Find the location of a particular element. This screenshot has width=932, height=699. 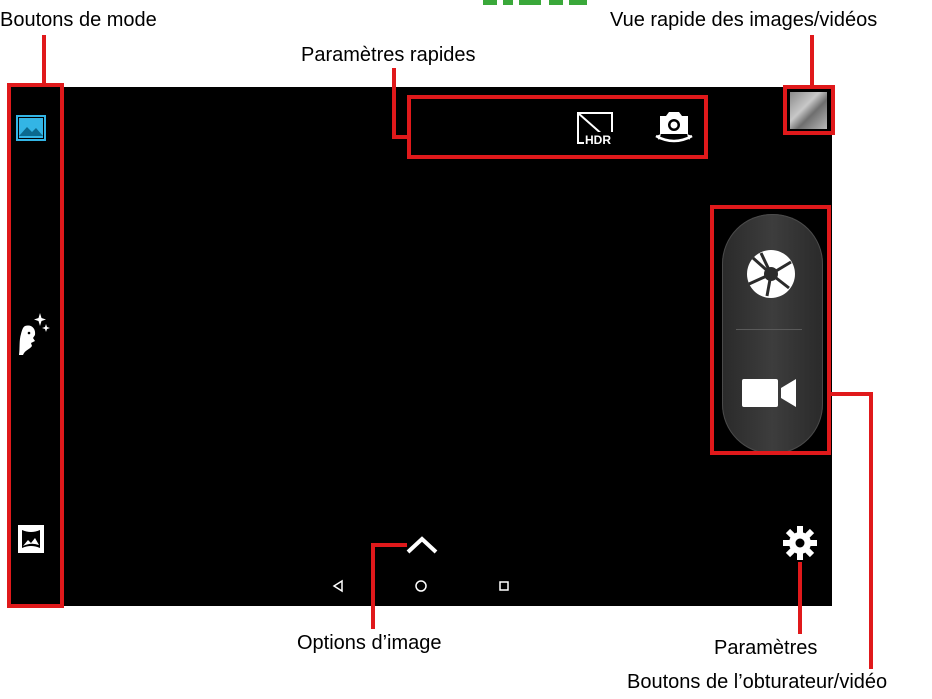

leader-quick-view is located at coordinates (812, 61).